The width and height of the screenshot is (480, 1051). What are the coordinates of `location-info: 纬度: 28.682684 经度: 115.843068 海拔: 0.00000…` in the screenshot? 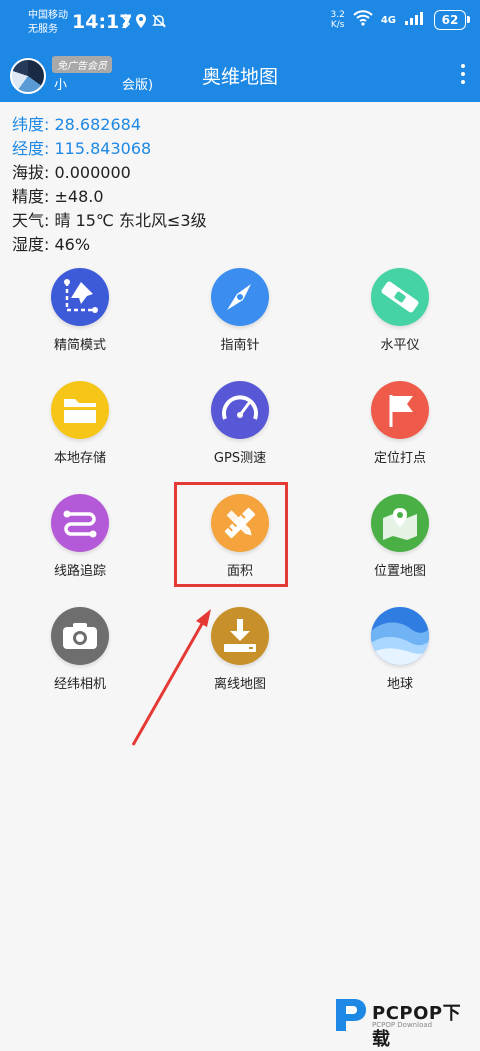 It's located at (109, 185).